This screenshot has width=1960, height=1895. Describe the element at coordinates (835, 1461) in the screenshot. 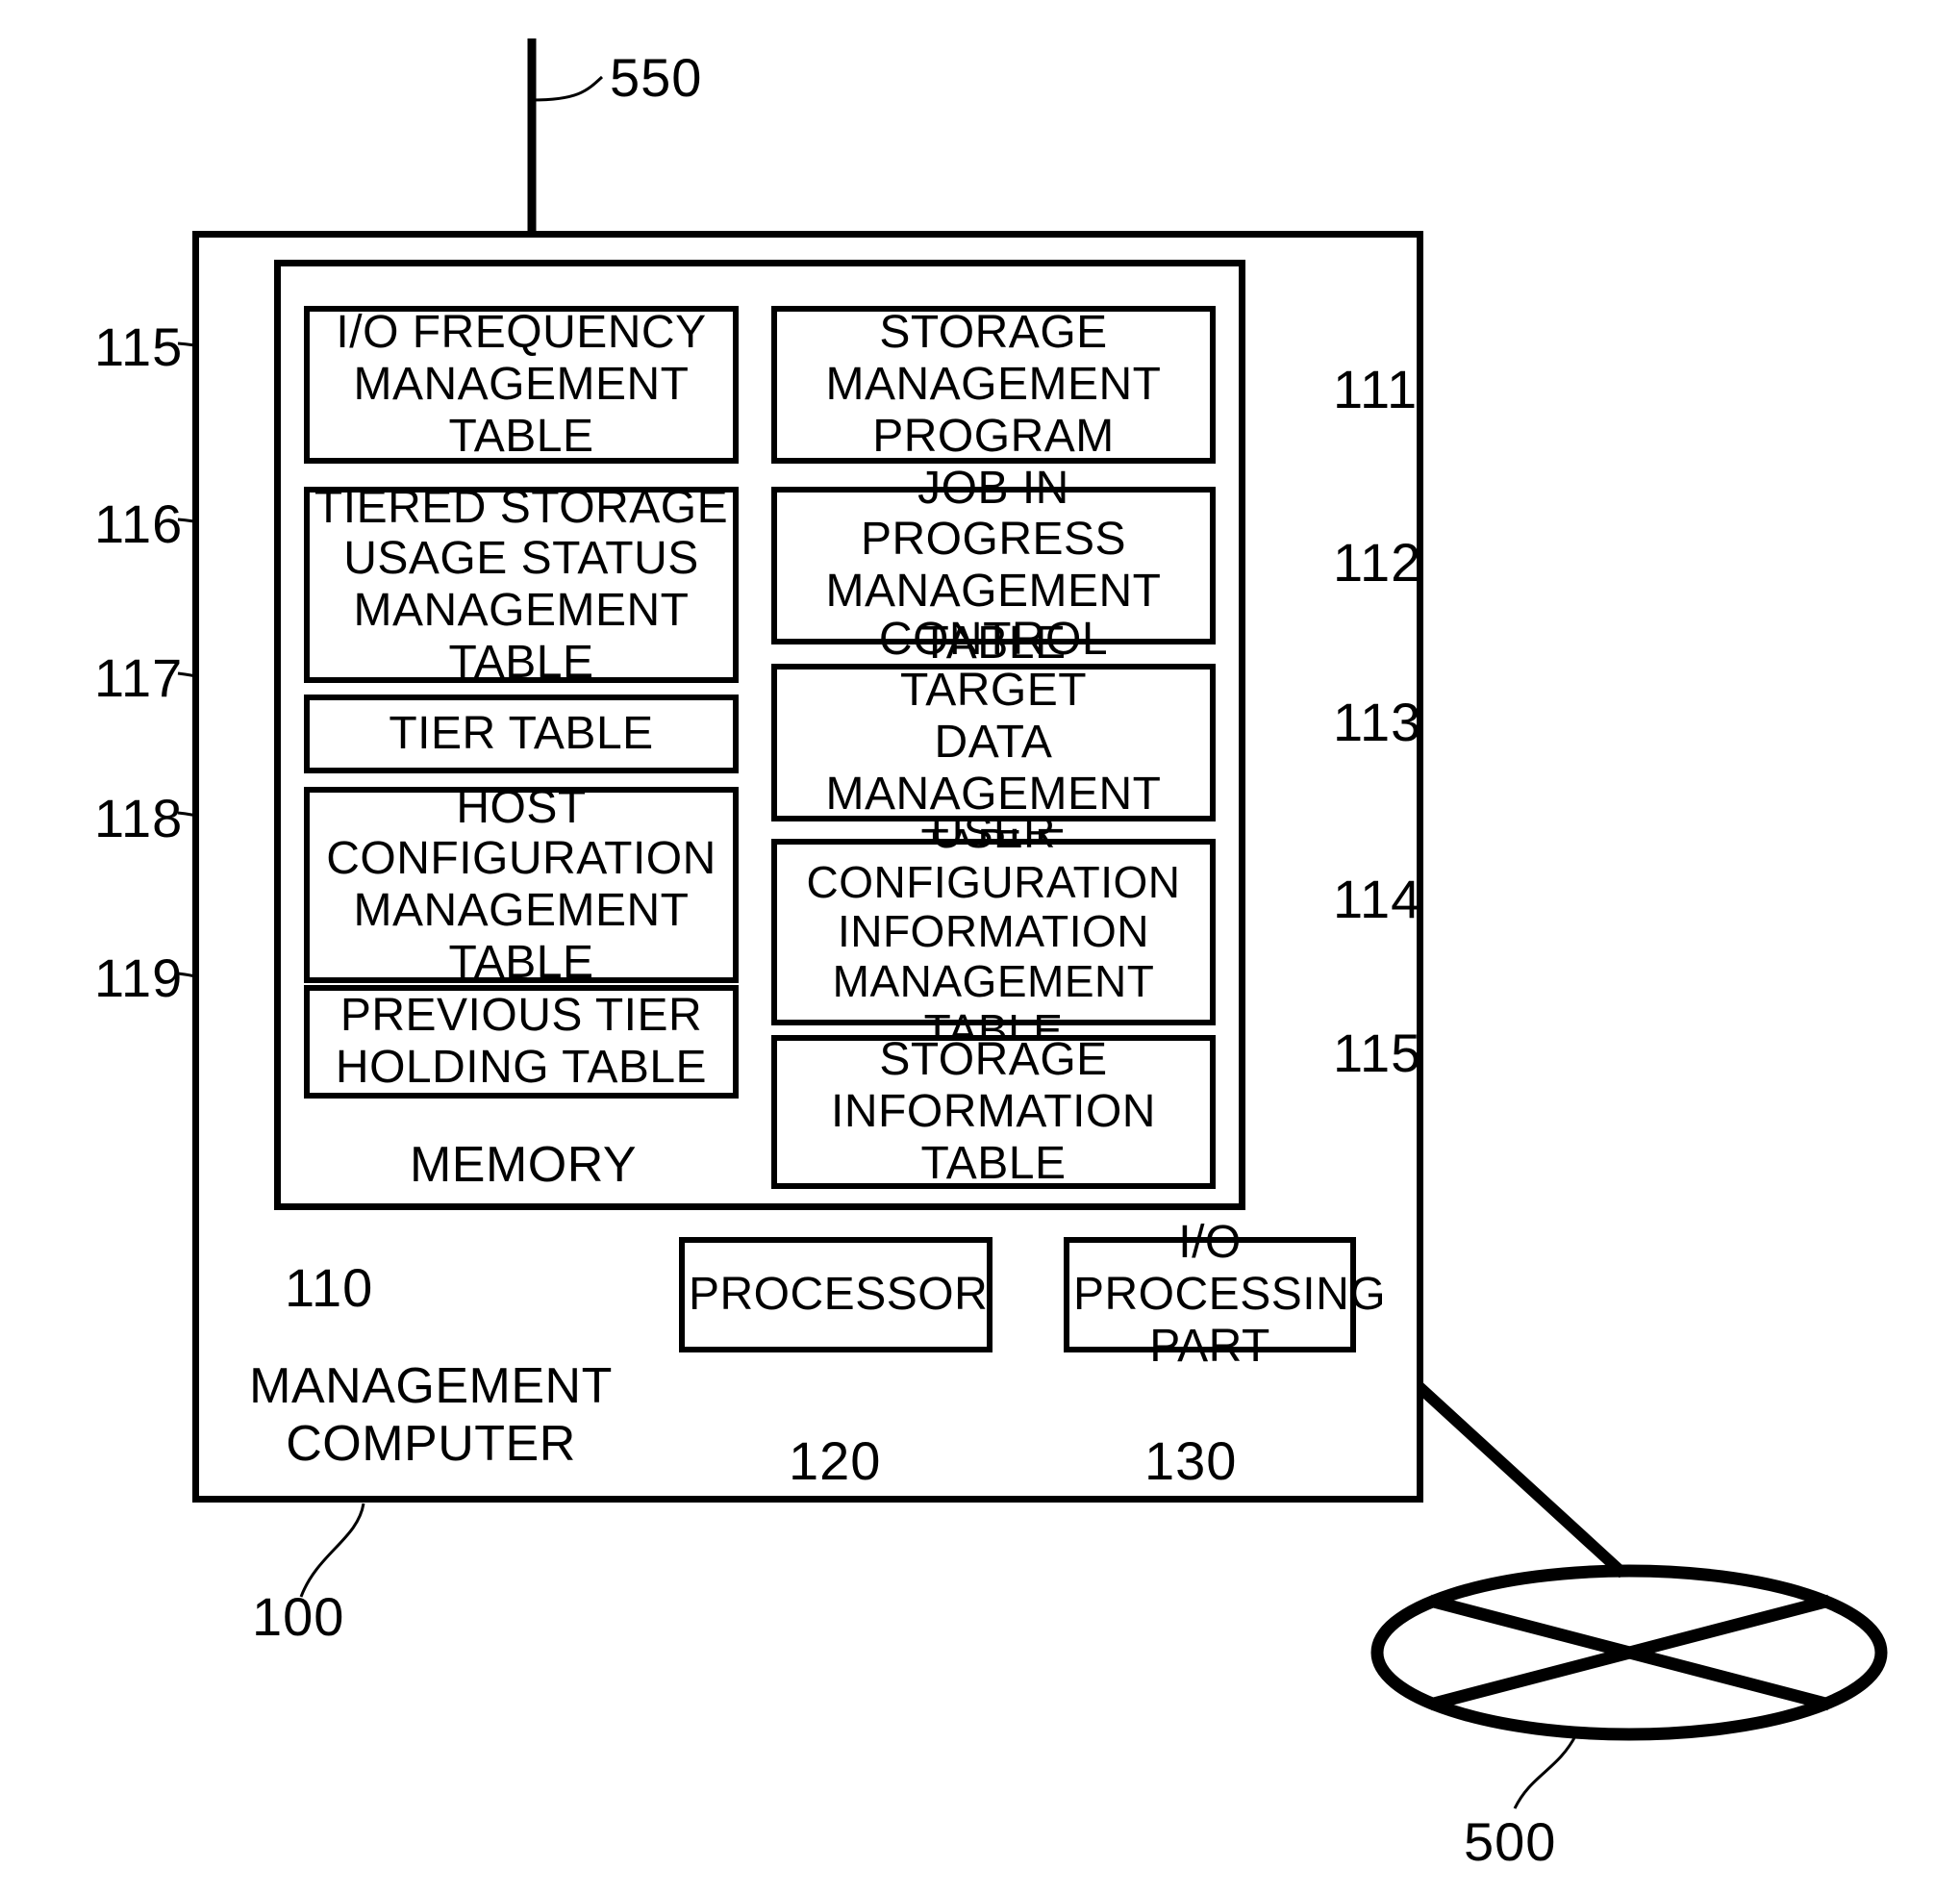

I see `refnum-120-processor: 120` at that location.